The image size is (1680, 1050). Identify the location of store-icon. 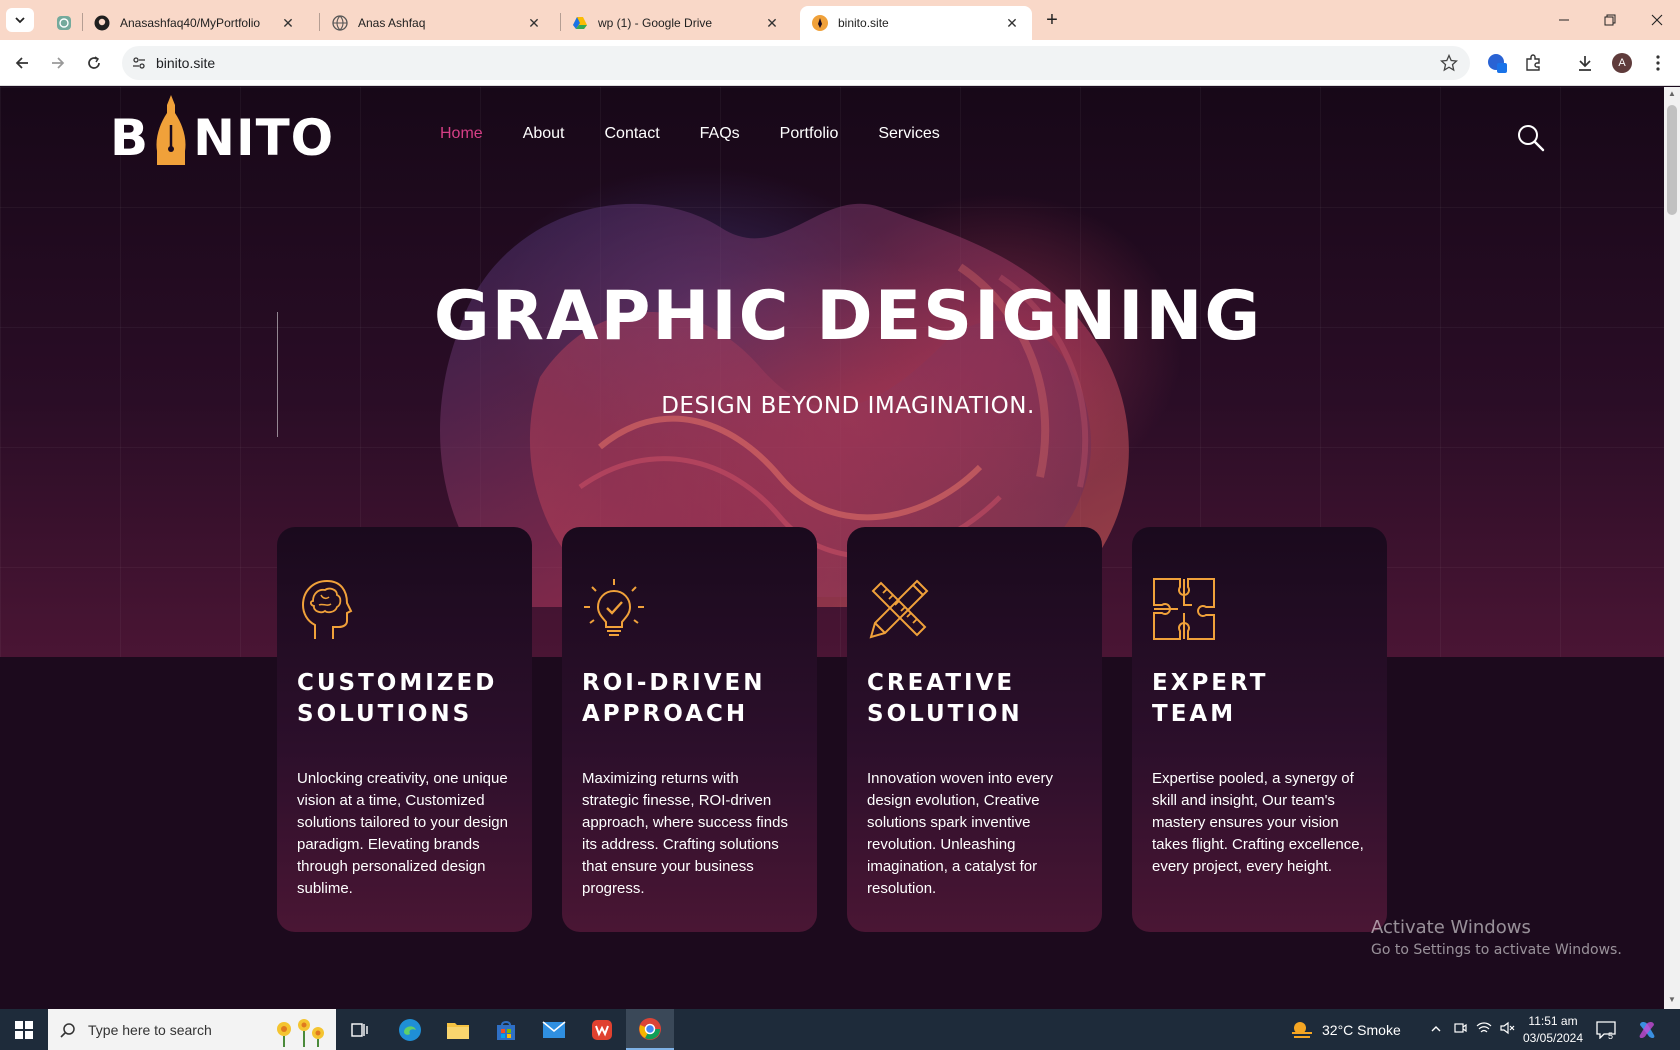
(506, 1030).